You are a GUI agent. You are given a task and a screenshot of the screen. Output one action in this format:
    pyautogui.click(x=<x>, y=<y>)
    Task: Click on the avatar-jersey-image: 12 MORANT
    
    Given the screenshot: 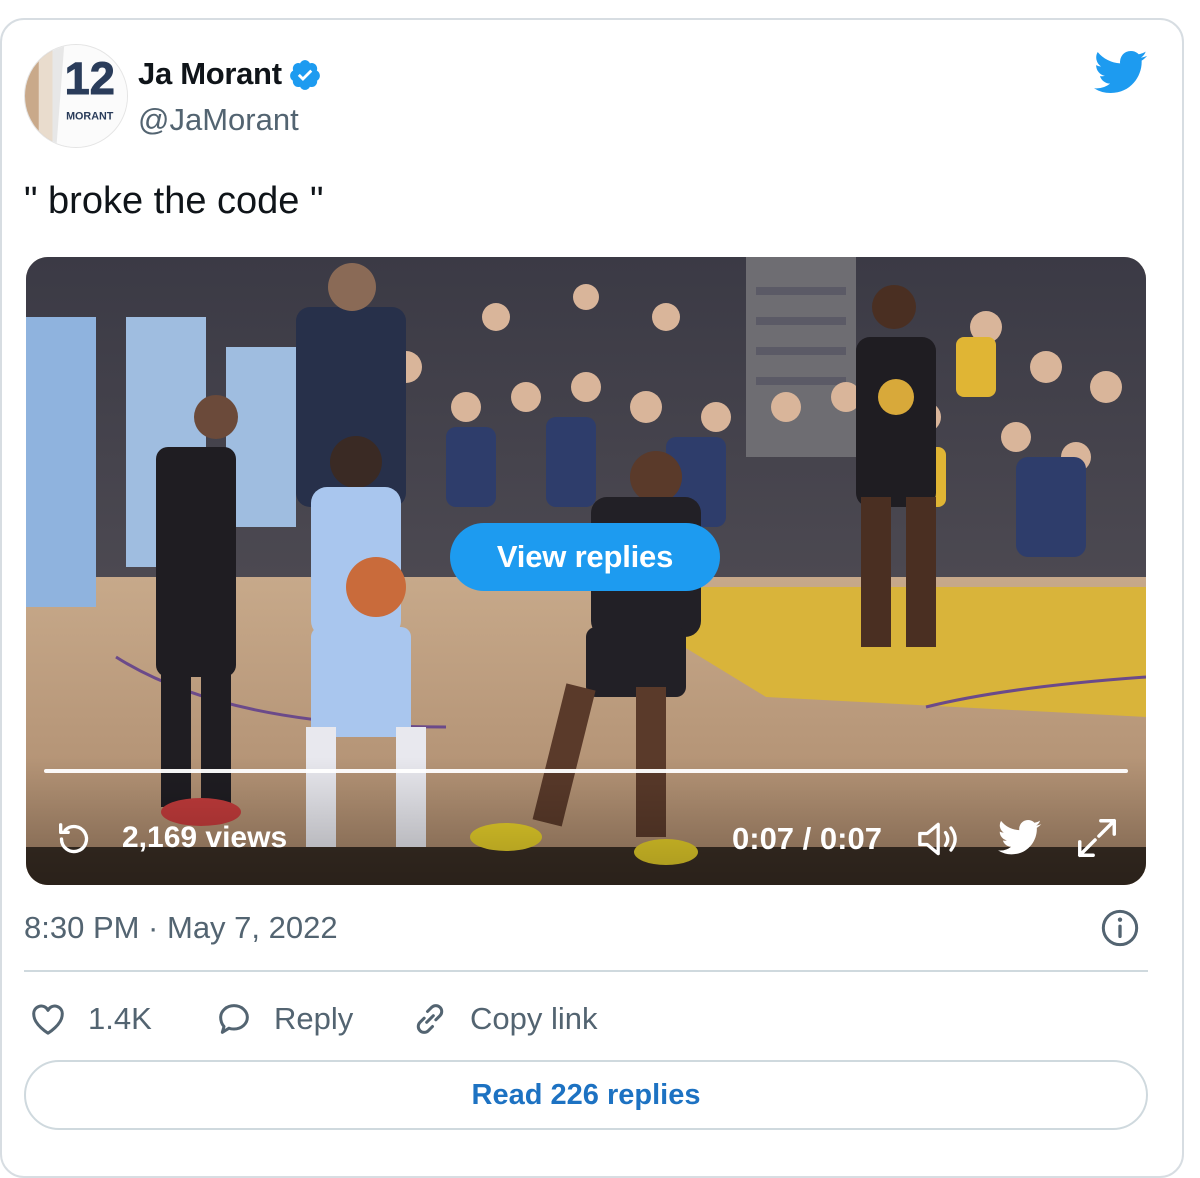 What is the action you would take?
    pyautogui.click(x=76, y=96)
    